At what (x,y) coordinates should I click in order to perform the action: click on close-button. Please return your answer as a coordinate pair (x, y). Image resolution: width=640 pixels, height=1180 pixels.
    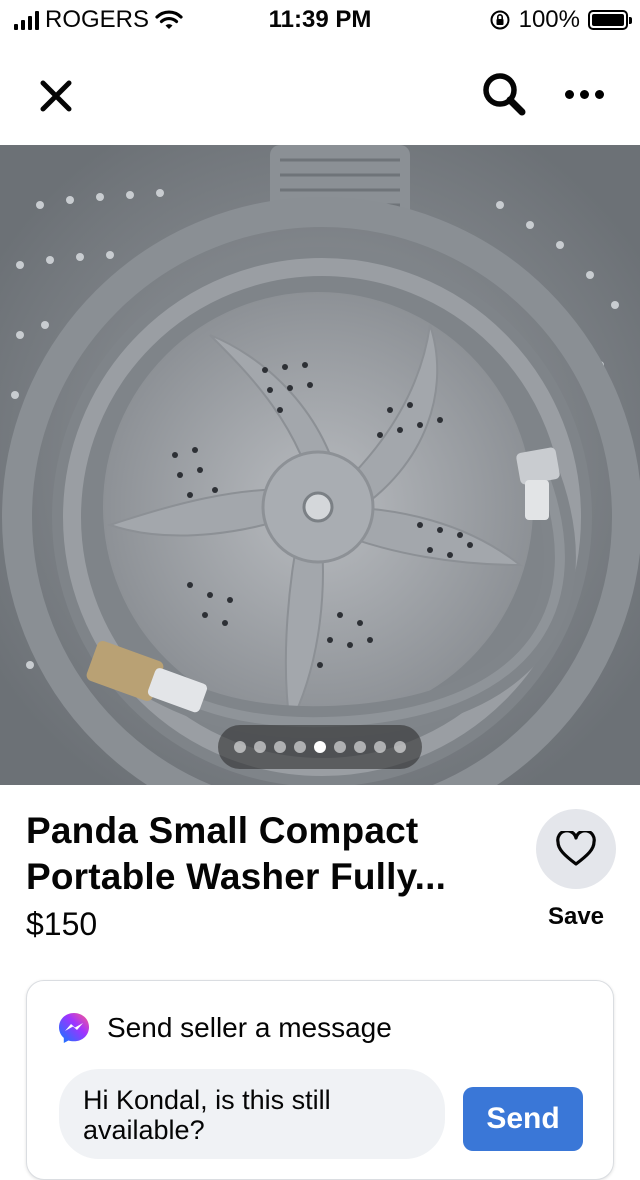
    Looking at the image, I should click on (56, 96).